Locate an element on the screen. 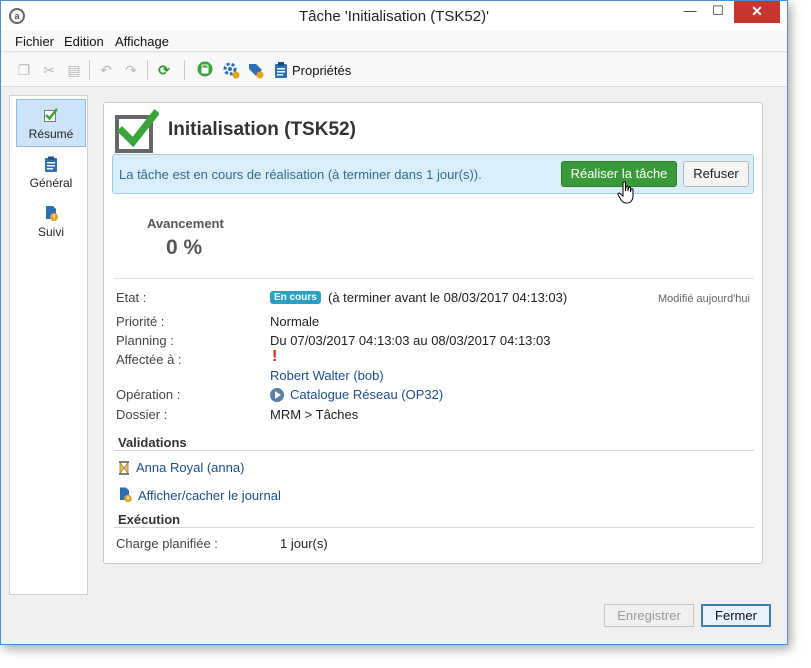 The width and height of the screenshot is (811, 668). assignee-link: Robert Walter (bob) is located at coordinates (327, 375).